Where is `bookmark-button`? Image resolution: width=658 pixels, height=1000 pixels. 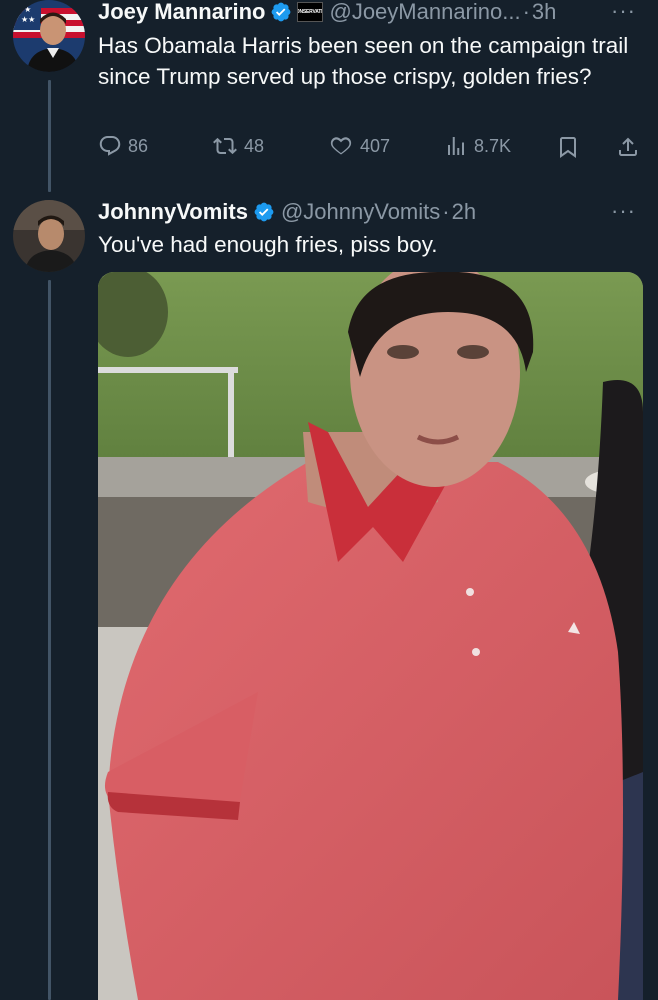 bookmark-button is located at coordinates (571, 147).